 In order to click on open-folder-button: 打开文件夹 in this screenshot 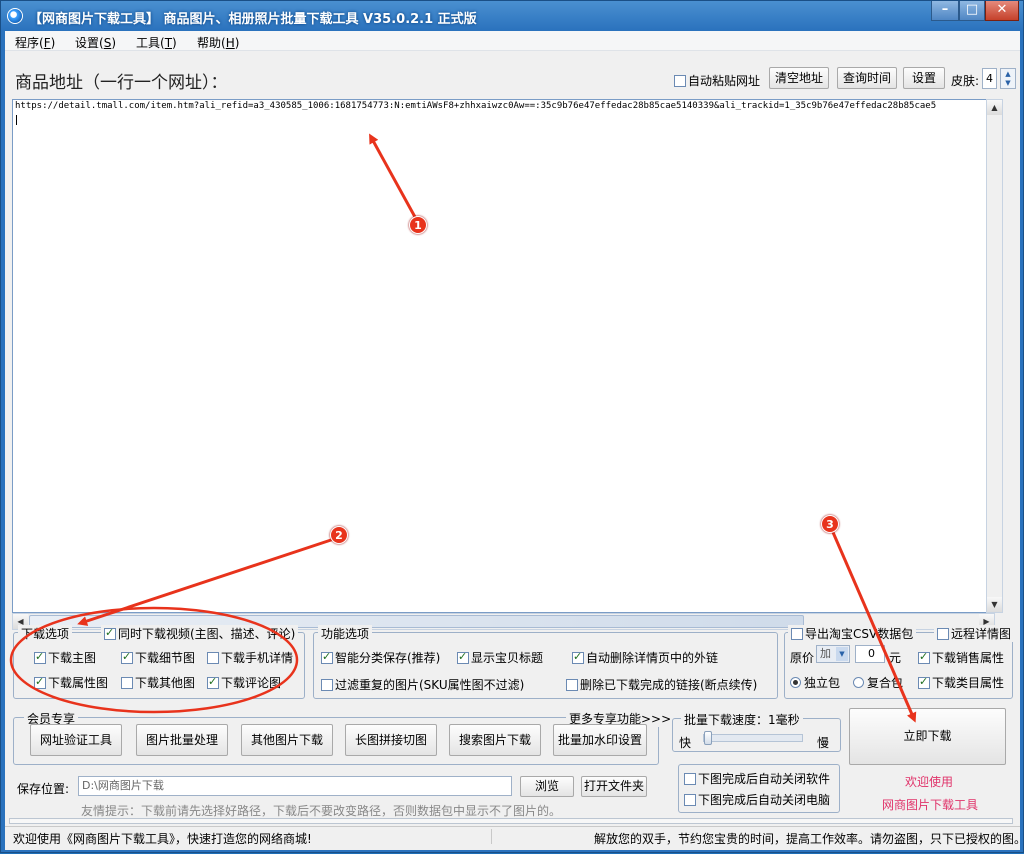, I will do `click(614, 786)`.